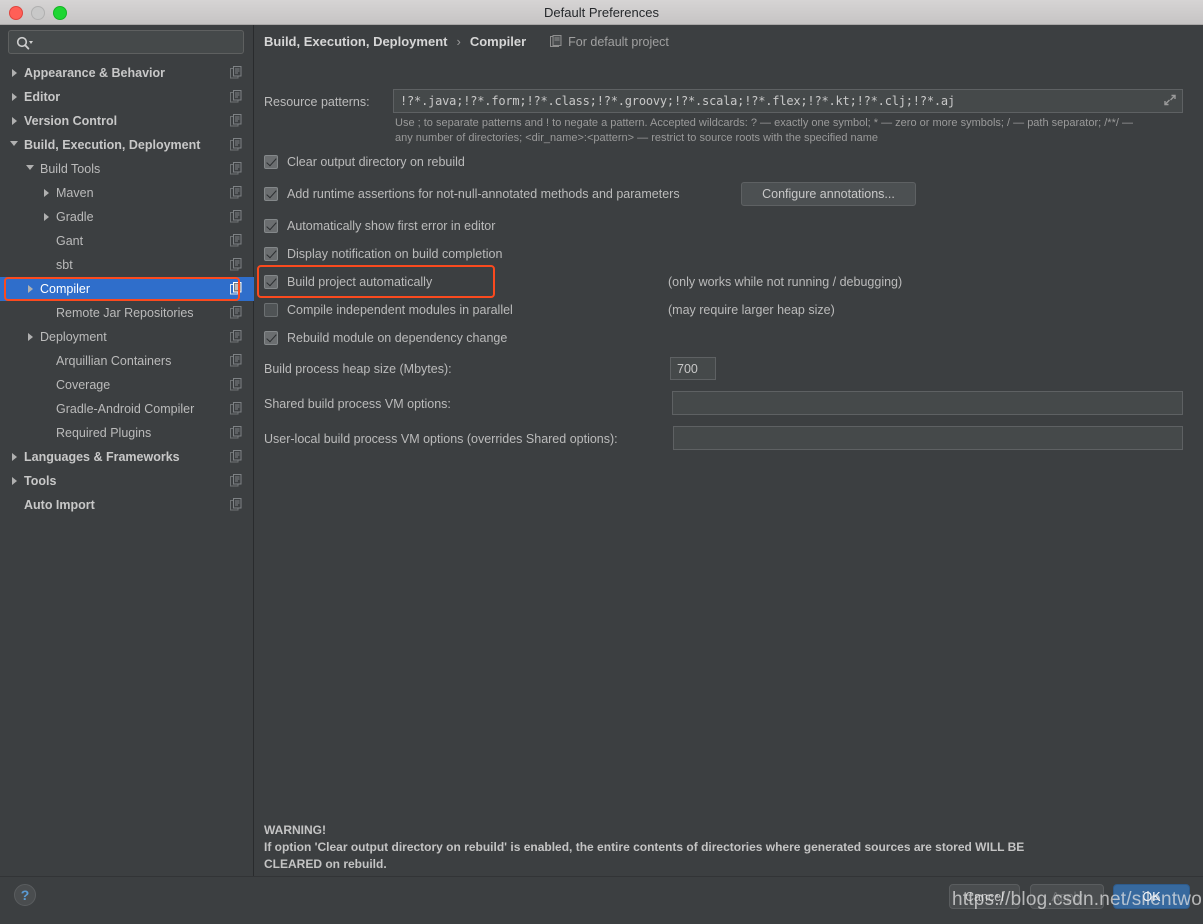  Describe the element at coordinates (127, 265) in the screenshot. I see `sidebar-item-sbt: sbt` at that location.